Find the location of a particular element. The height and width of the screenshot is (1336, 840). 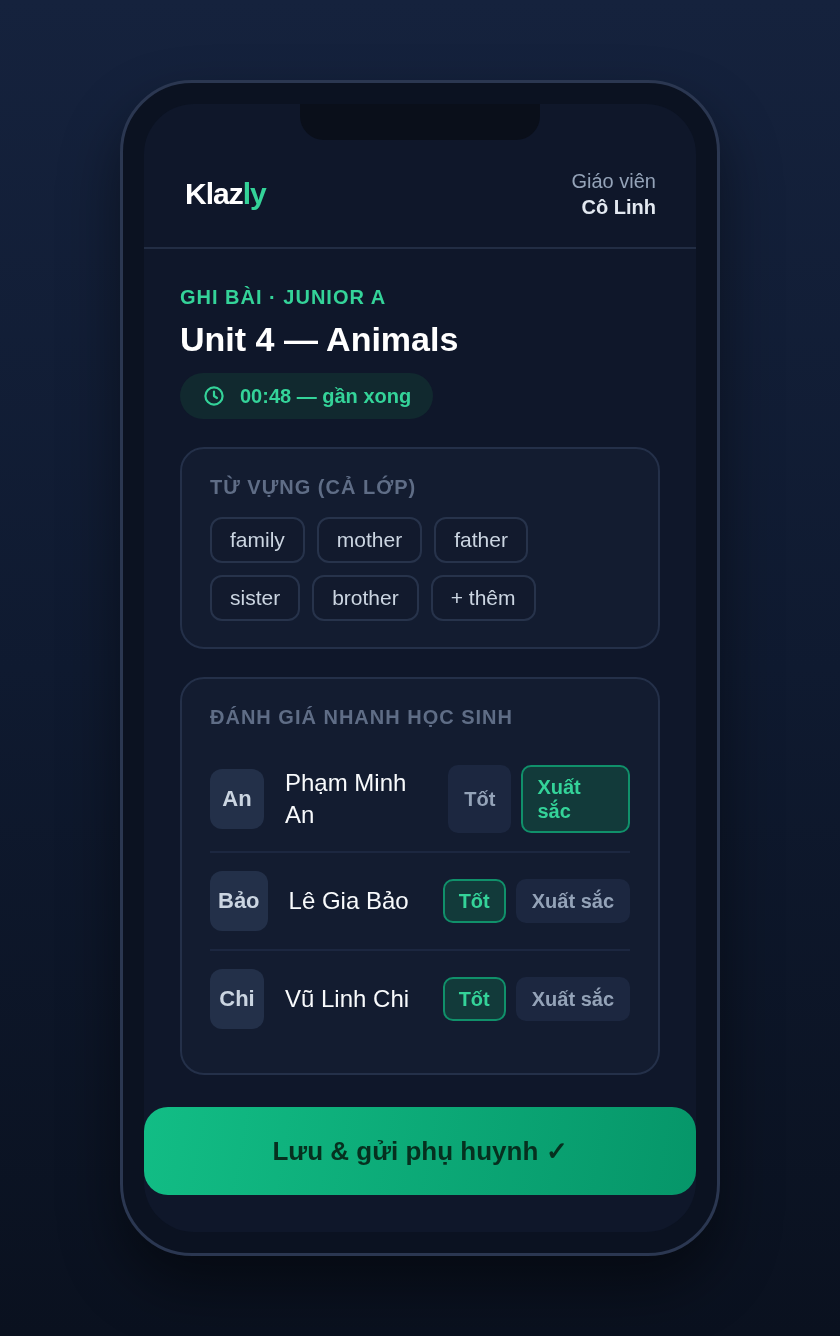

student-avatar: Chi is located at coordinates (237, 999).